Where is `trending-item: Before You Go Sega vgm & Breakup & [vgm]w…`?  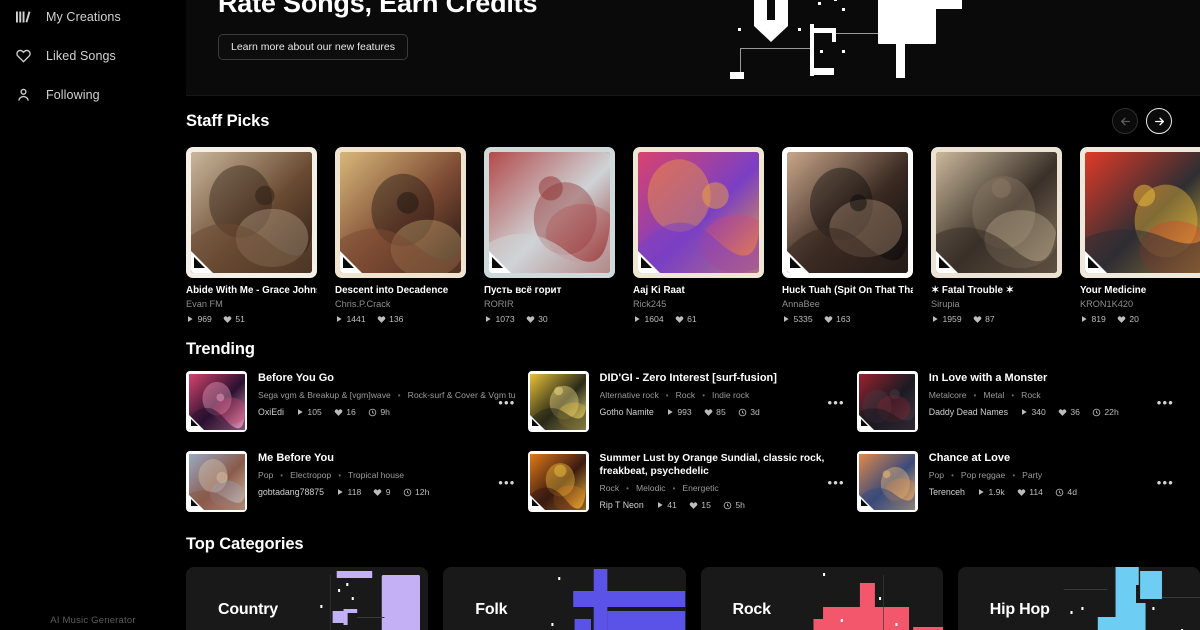 trending-item: Before You Go Sega vgm & Breakup & [vgm]w… is located at coordinates (351, 405).